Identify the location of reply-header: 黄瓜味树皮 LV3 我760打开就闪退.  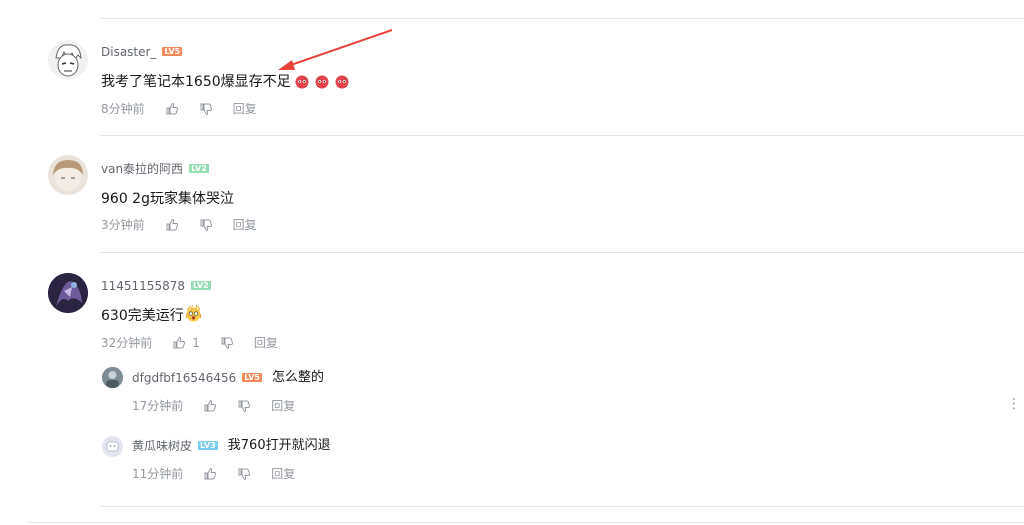
(231, 446).